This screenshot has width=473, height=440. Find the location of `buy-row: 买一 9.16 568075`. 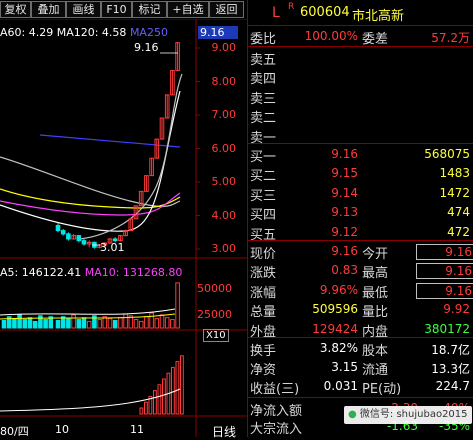

buy-row: 买一 9.16 568075 is located at coordinates (360, 155).